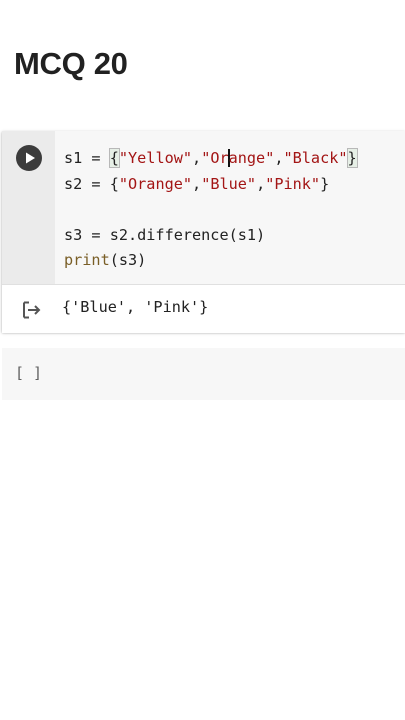 The height and width of the screenshot is (720, 405). What do you see at coordinates (315, 158) in the screenshot?
I see `string-literal: "Black"` at bounding box center [315, 158].